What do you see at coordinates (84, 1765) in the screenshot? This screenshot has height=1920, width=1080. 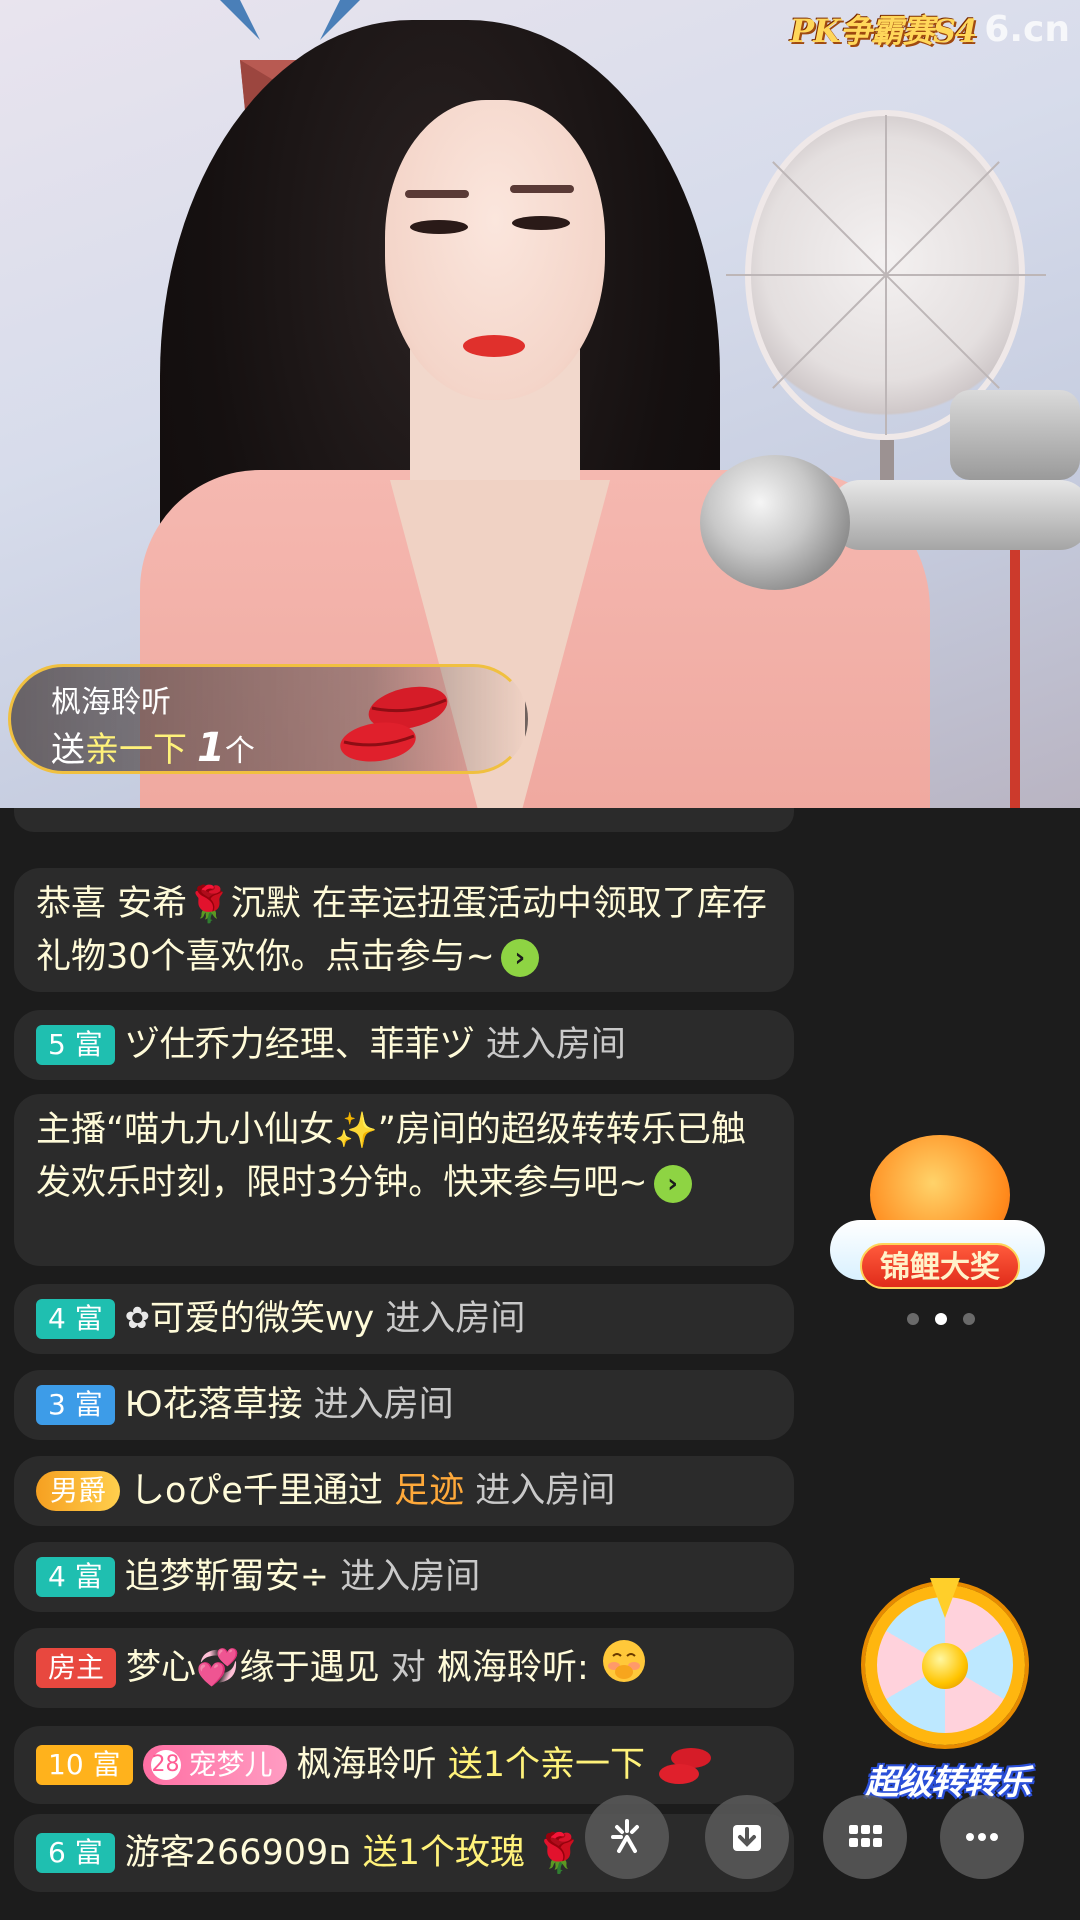 I see `wealth-badge: 10 富` at bounding box center [84, 1765].